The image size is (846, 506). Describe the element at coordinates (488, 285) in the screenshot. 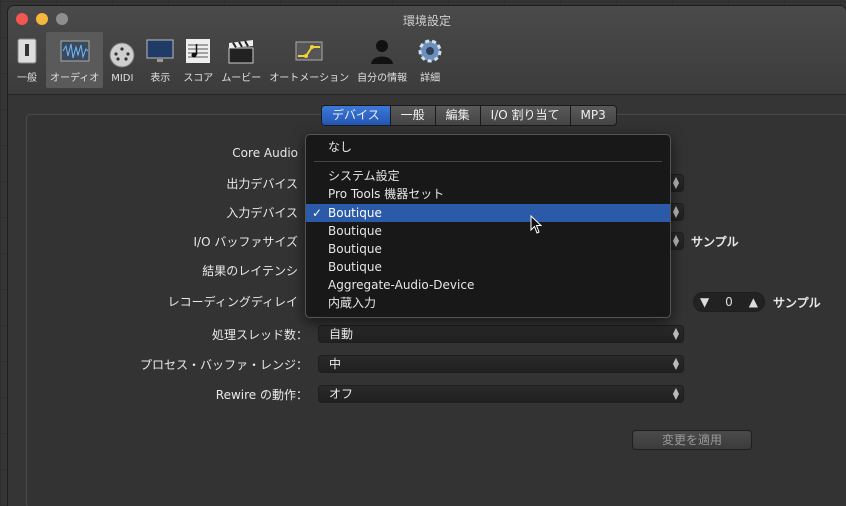

I see `menu-item: Aggregate-Audio-Device` at that location.